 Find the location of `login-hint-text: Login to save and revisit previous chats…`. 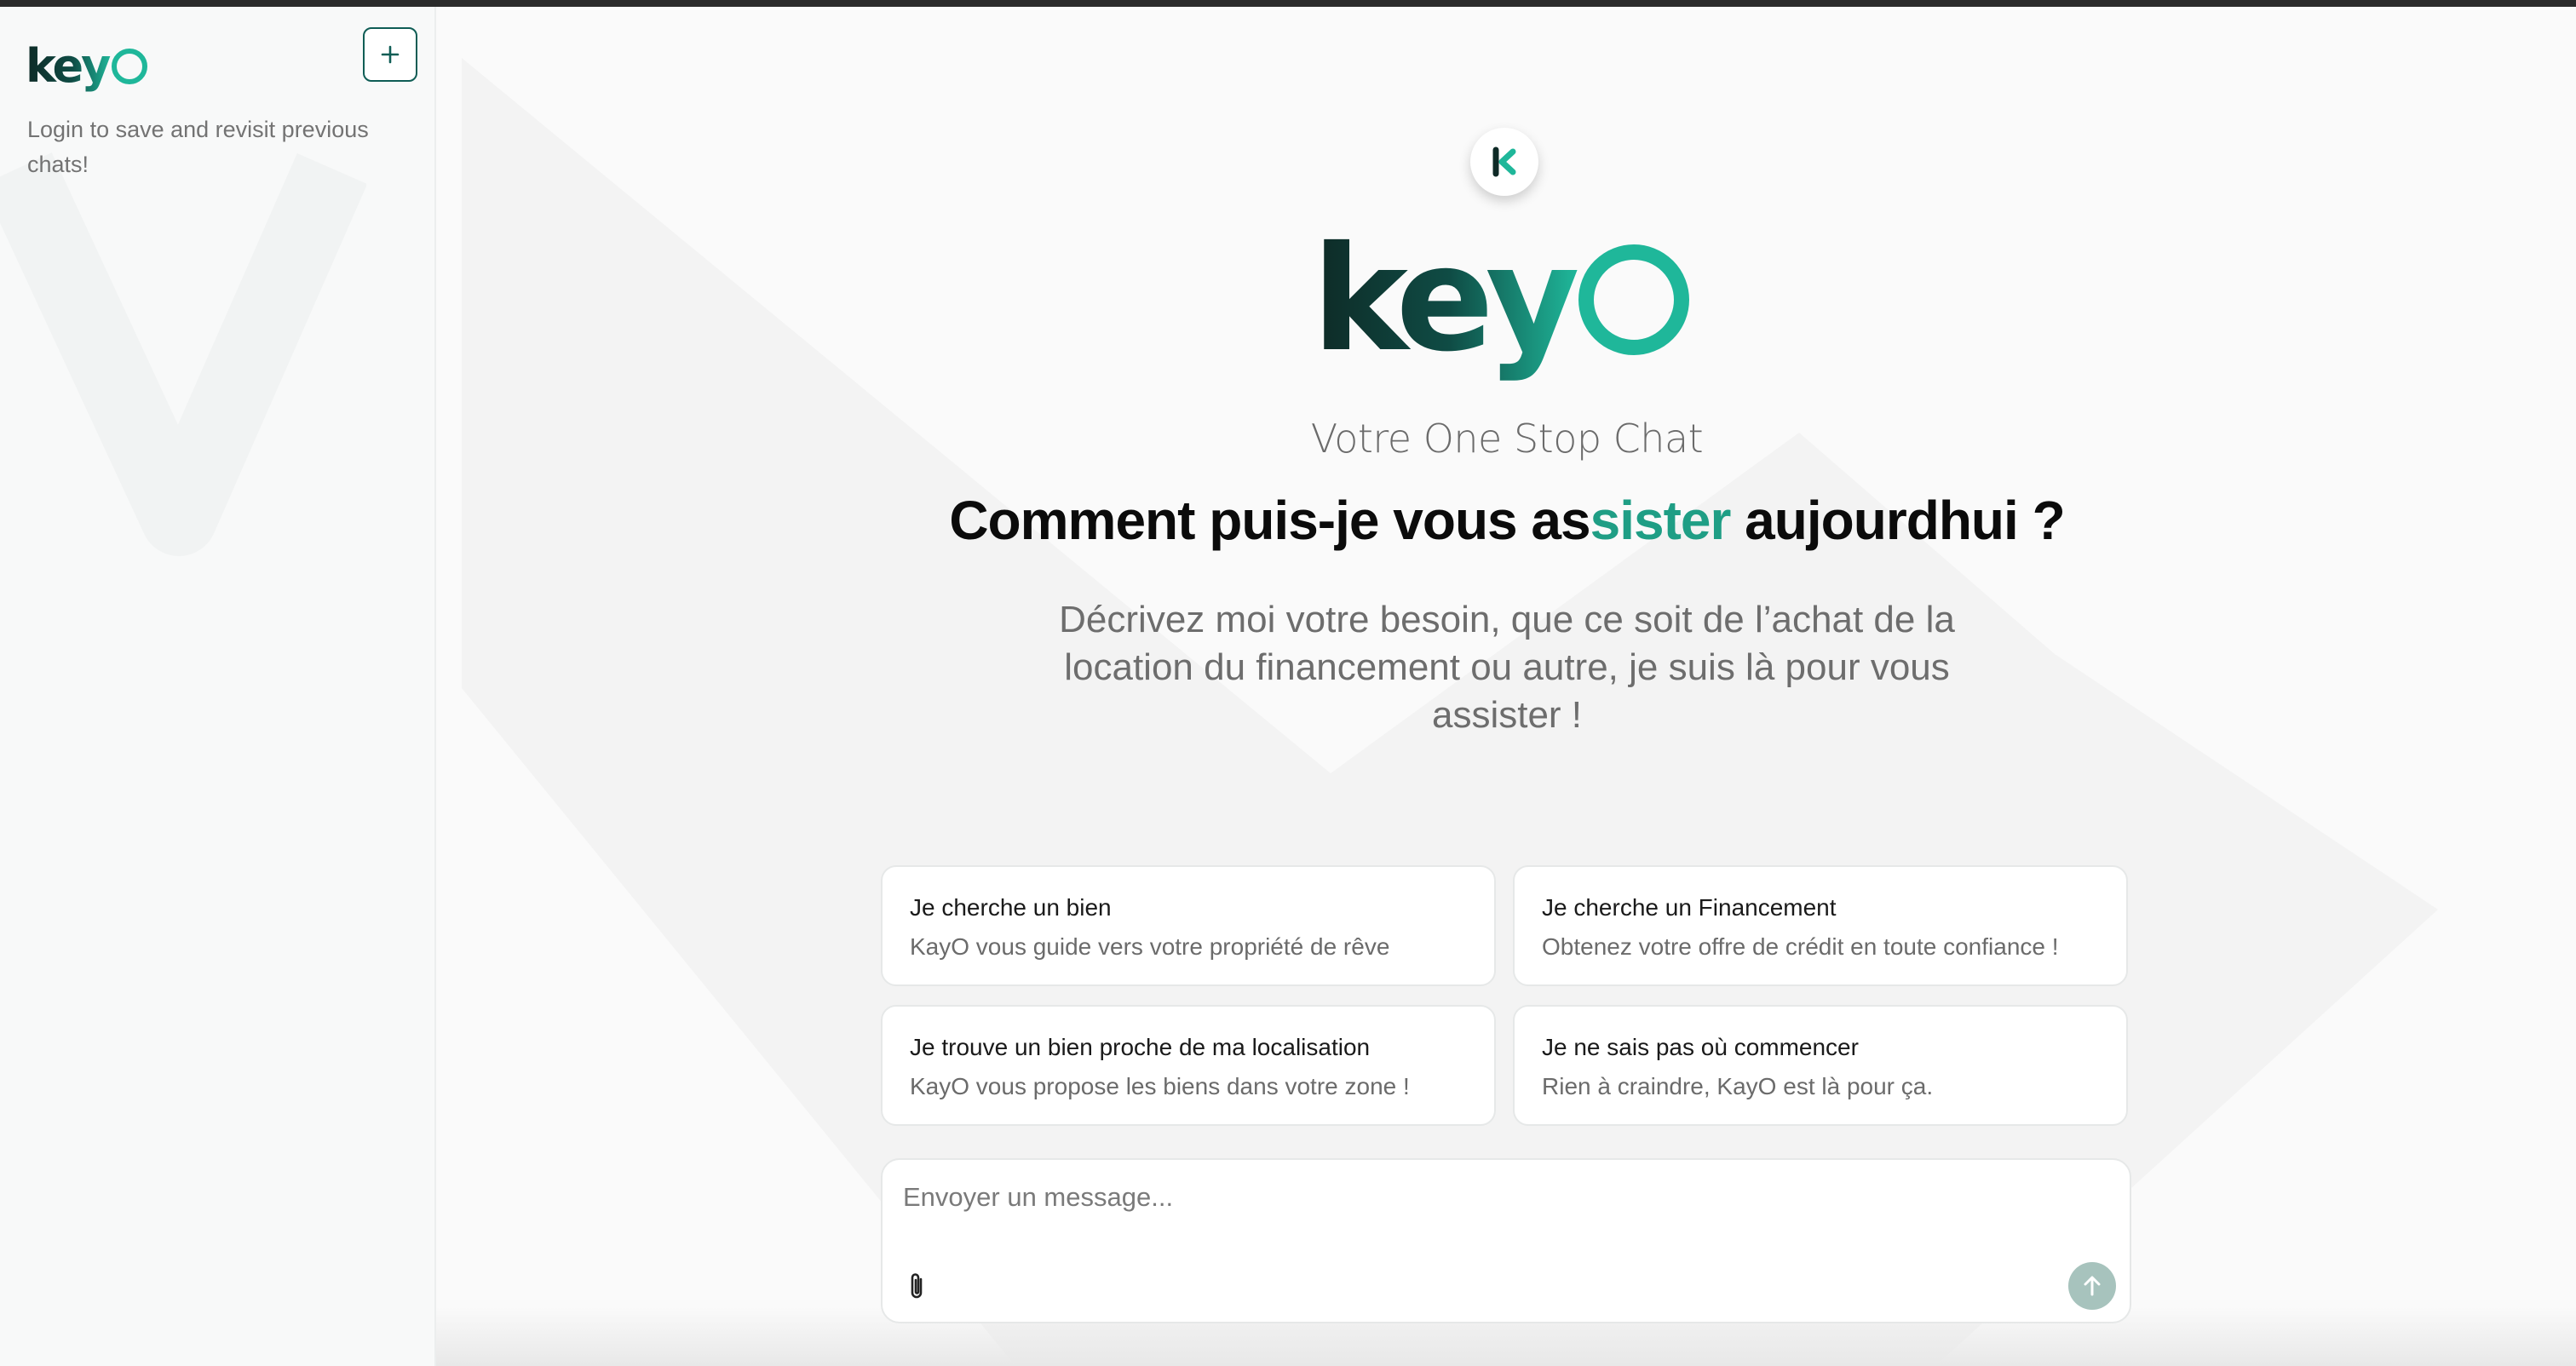

login-hint-text: Login to save and revisit previous chats… is located at coordinates (198, 147).